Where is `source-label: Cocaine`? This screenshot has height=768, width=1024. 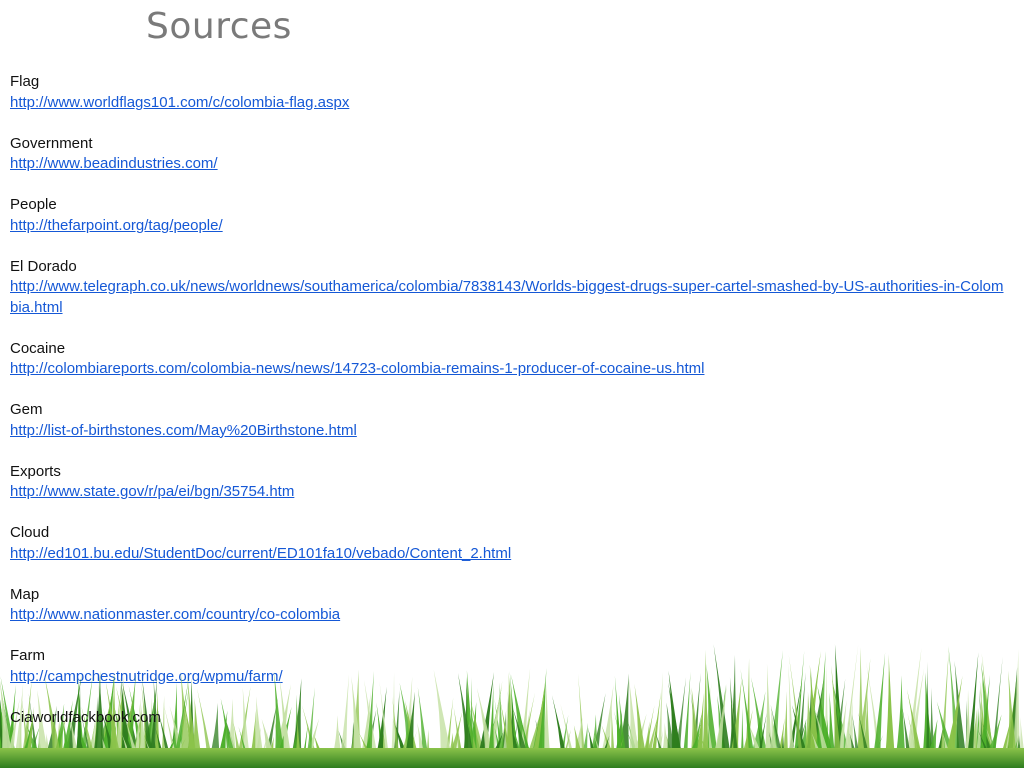 source-label: Cocaine is located at coordinates (38, 348).